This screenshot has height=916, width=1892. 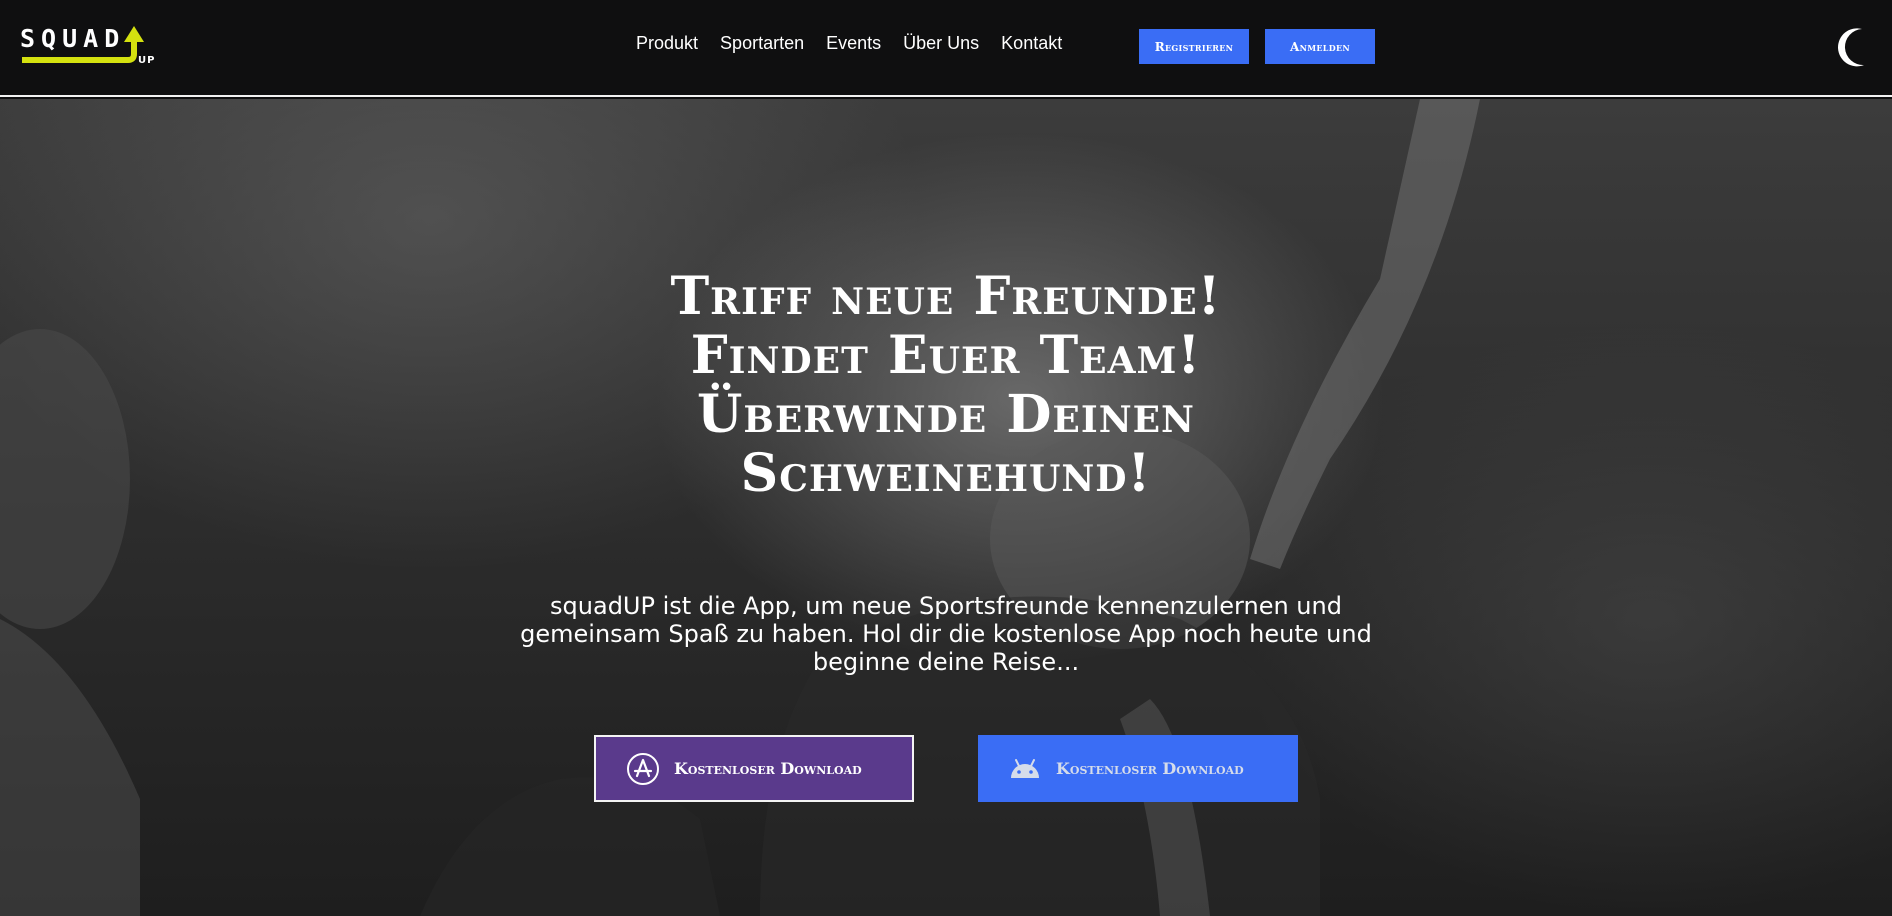 What do you see at coordinates (946, 414) in the screenshot?
I see `headline-line-3: Überwinde Deinen` at bounding box center [946, 414].